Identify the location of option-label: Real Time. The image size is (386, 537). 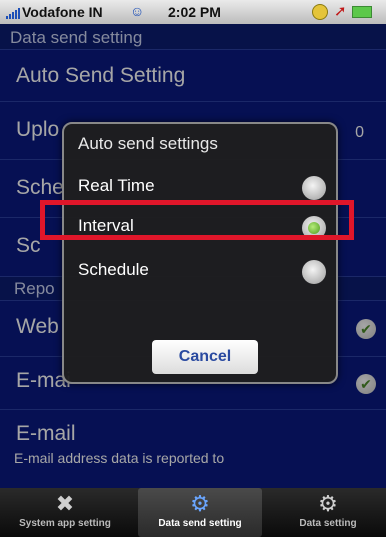
(116, 185).